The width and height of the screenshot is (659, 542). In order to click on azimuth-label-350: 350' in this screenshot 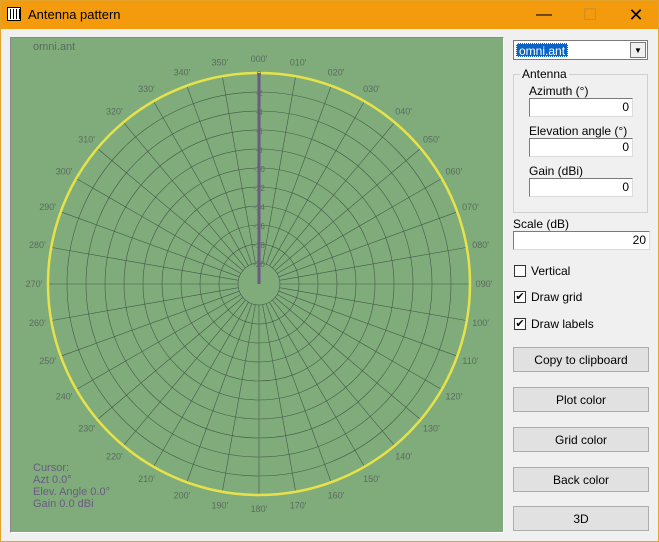, I will do `click(220, 62)`.